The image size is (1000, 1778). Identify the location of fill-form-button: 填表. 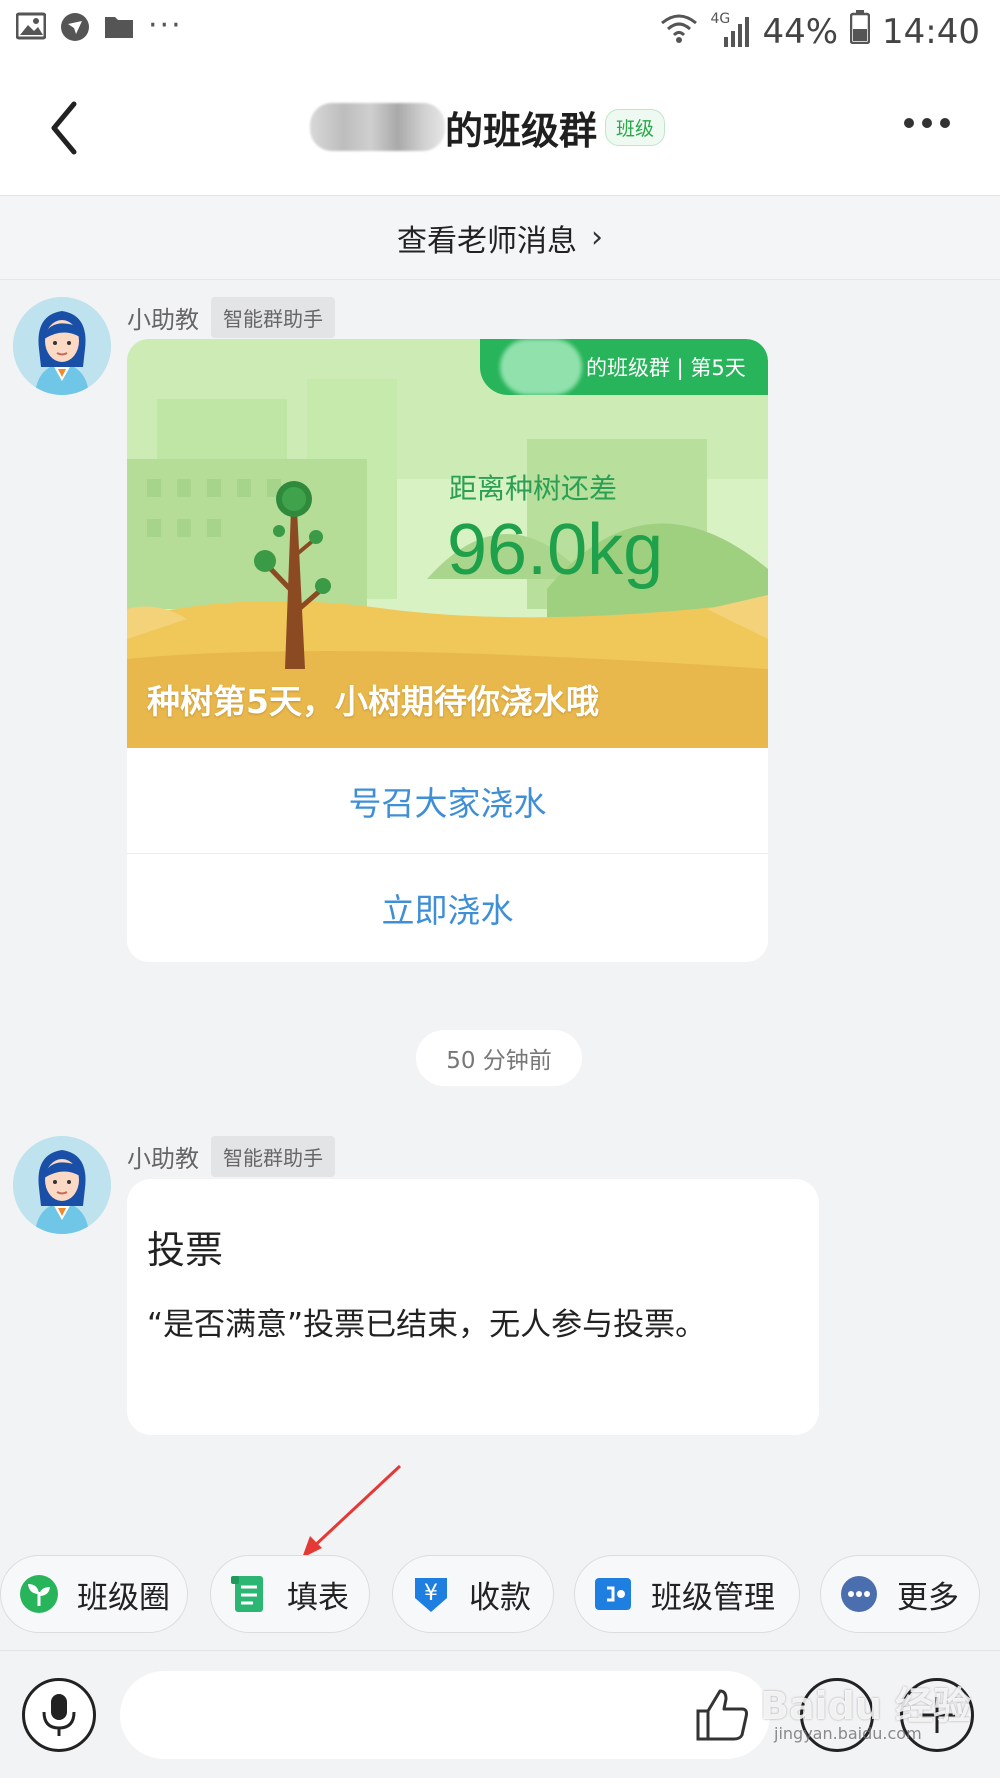
(290, 1594).